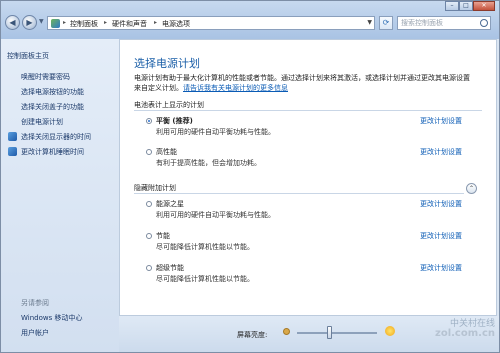 The width and height of the screenshot is (500, 353). I want to click on forward-arrow-icon: ▶, so click(29, 22).